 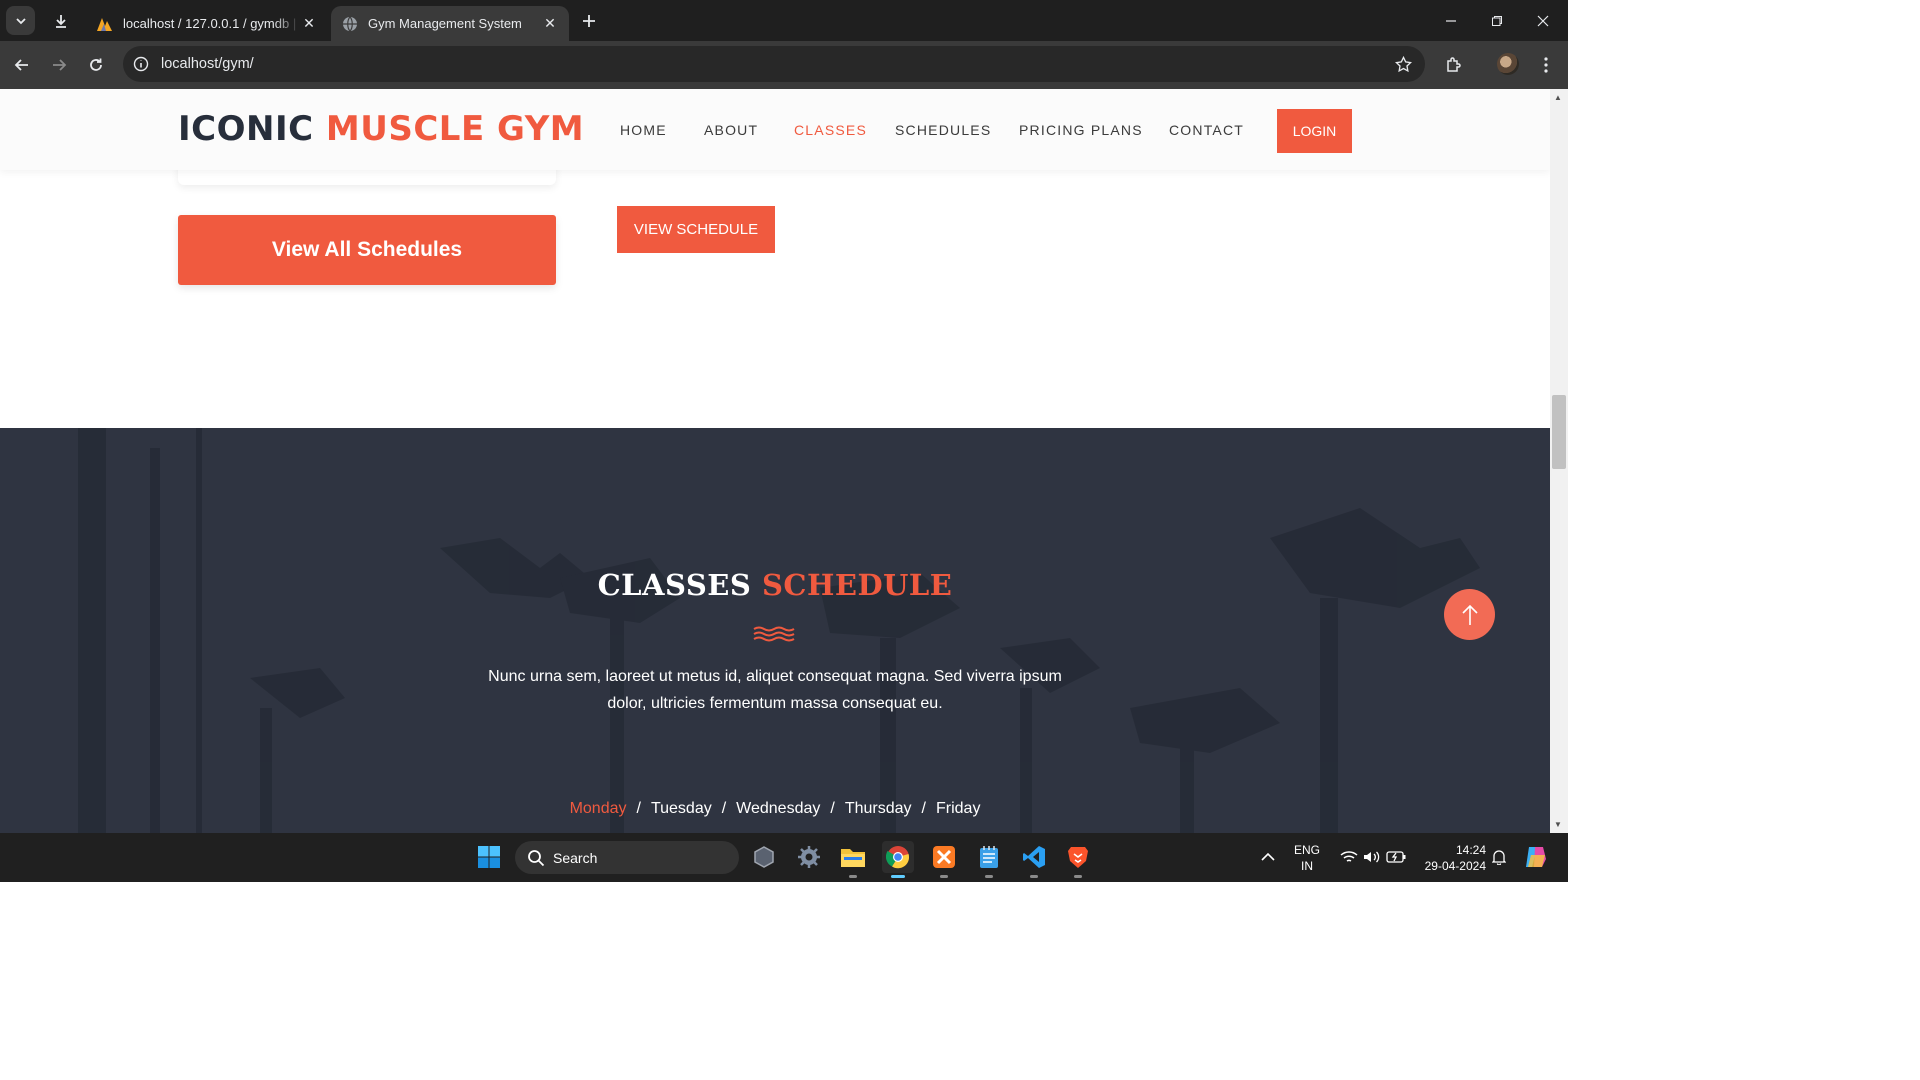 I want to click on nav-home: HOME, so click(x=643, y=130).